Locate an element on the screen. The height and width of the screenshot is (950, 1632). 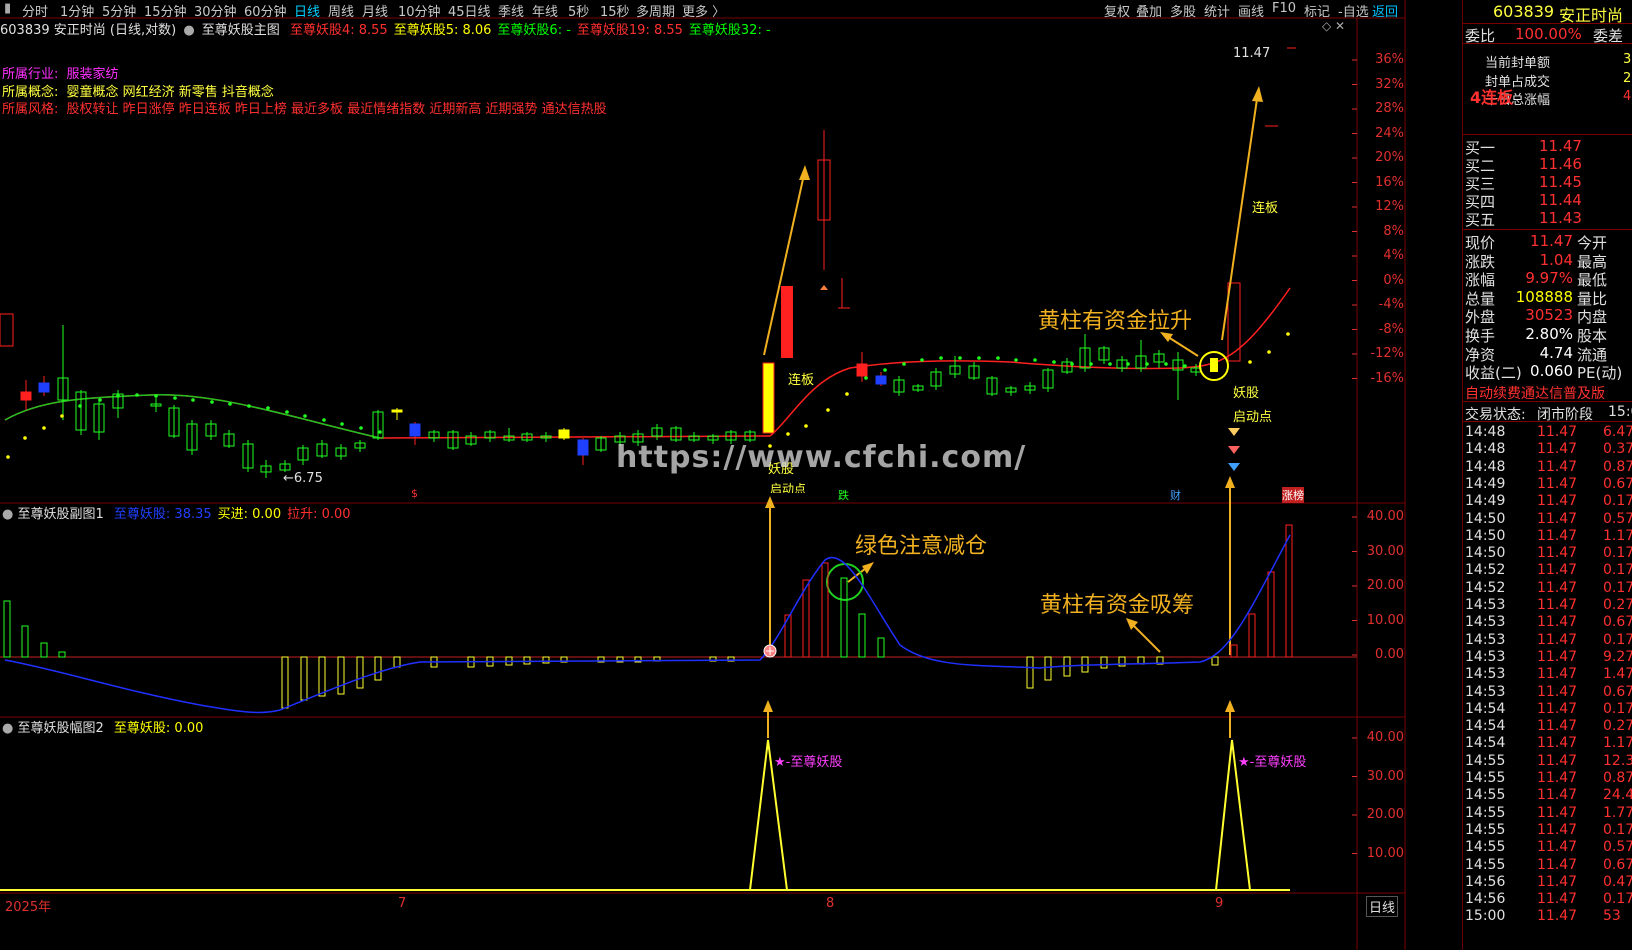
trade-status-time: 15:0 is located at coordinates (1620, 412).